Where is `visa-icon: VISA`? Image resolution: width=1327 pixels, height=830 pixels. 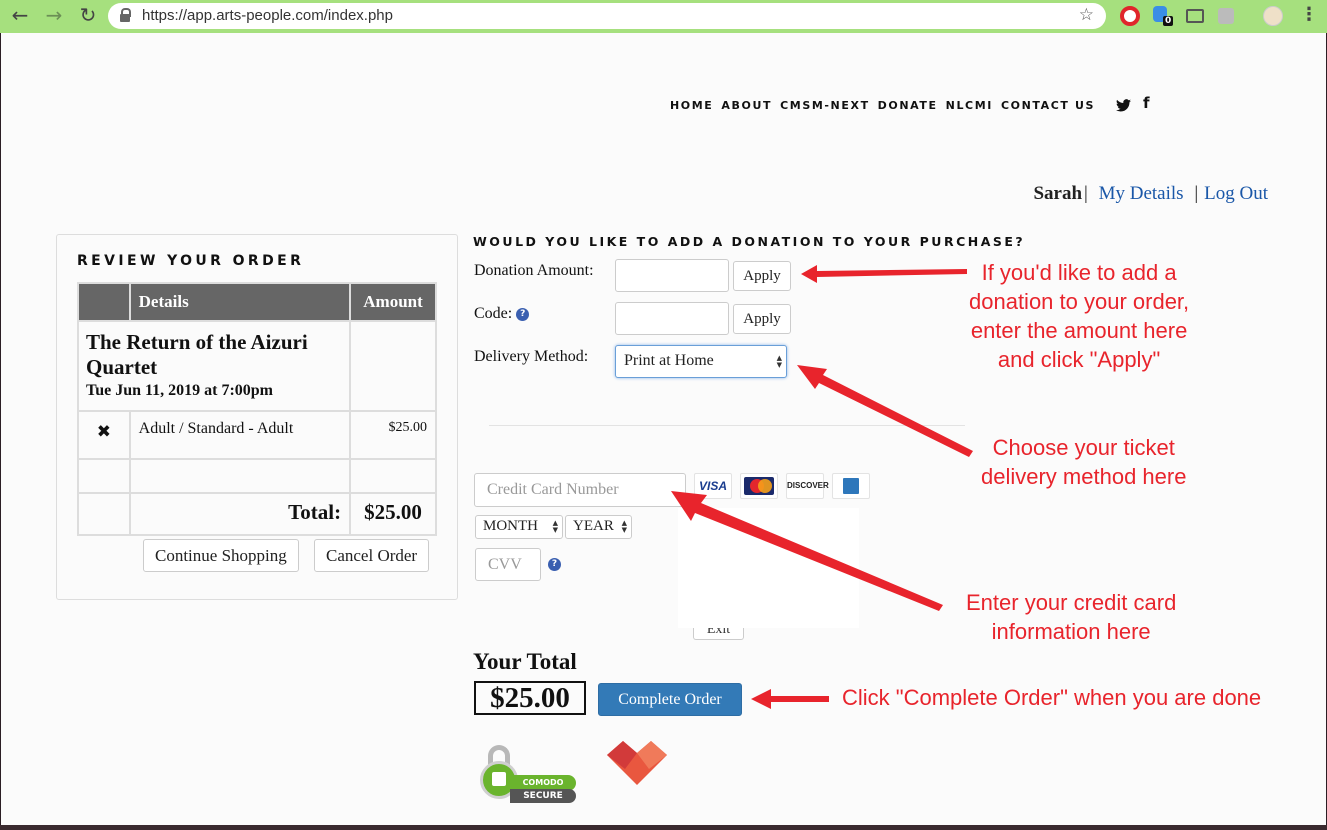
visa-icon: VISA is located at coordinates (713, 486).